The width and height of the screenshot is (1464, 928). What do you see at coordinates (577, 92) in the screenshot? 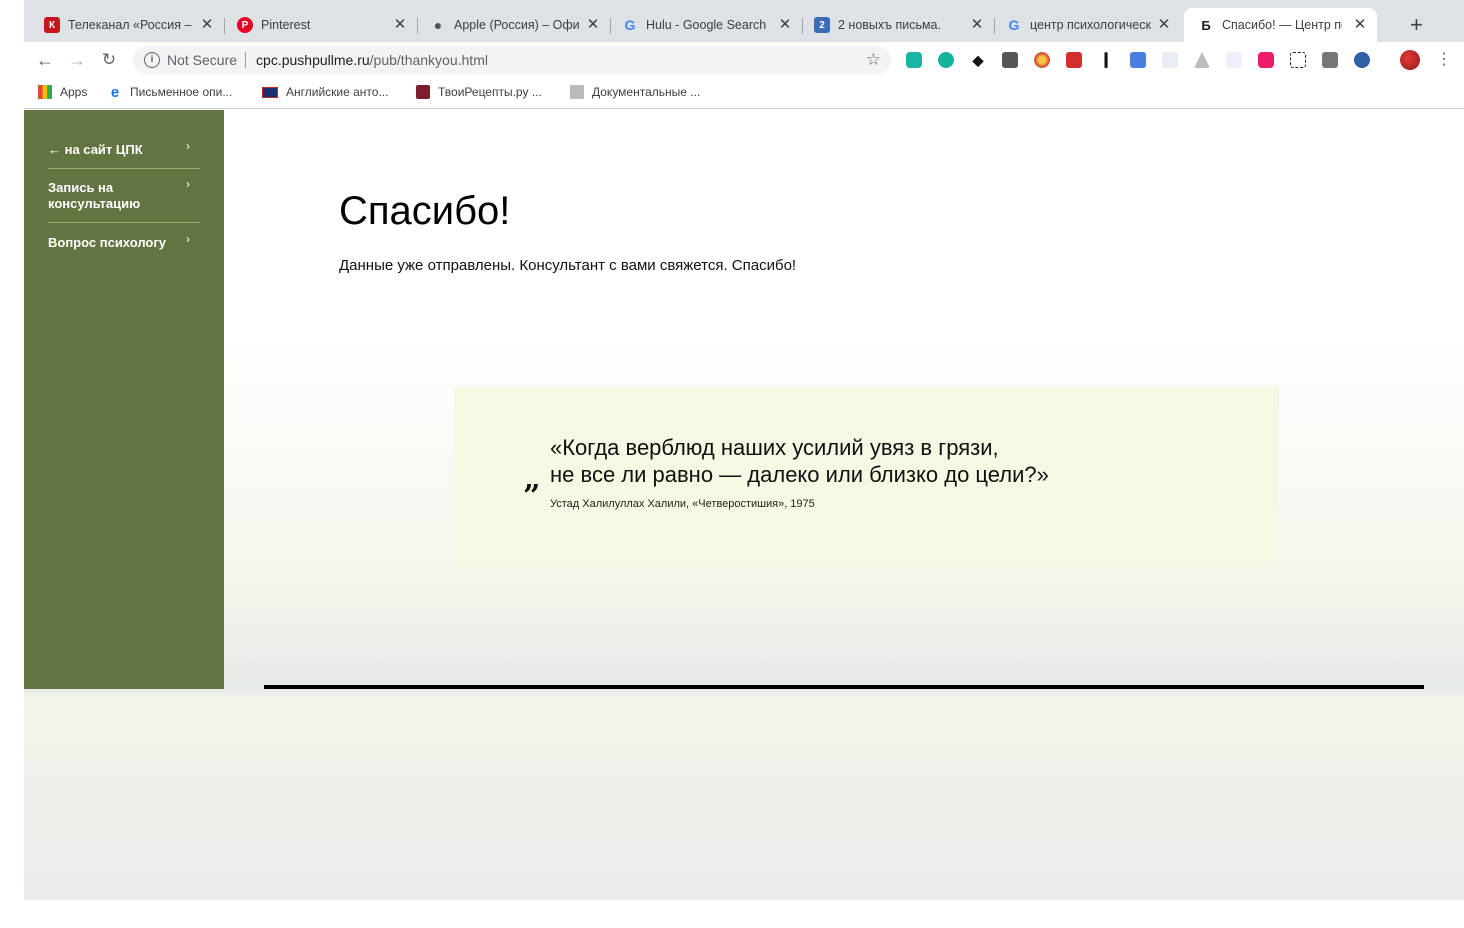
I see `document-icon` at bounding box center [577, 92].